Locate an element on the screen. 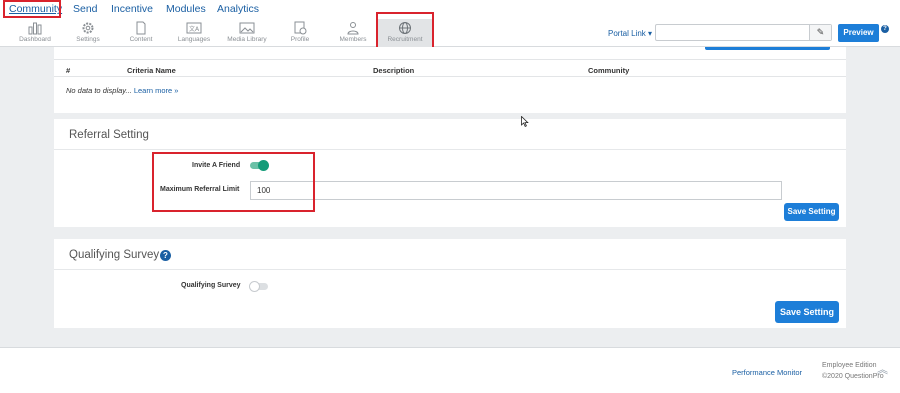 Image resolution: width=900 pixels, height=393 pixels. preview-button: Preview is located at coordinates (858, 33).